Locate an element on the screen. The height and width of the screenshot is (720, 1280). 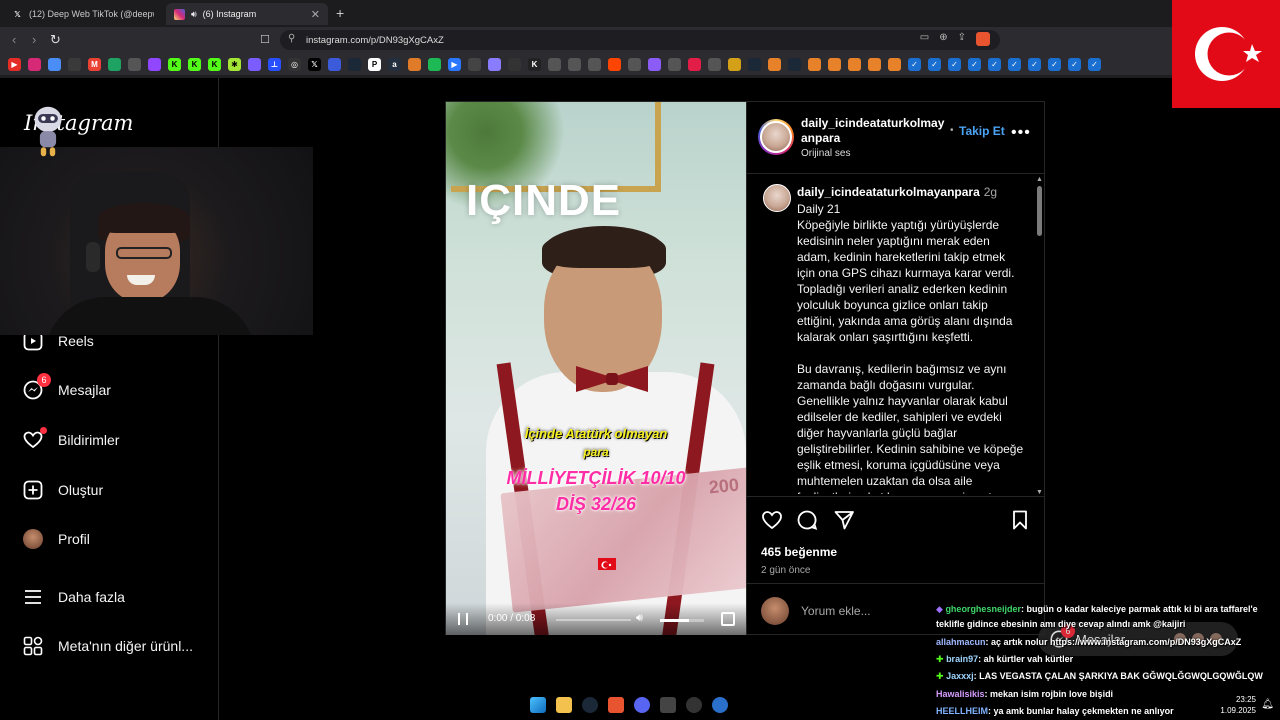
sidebar-item-profile: Profil is located at coordinates (56, 539).